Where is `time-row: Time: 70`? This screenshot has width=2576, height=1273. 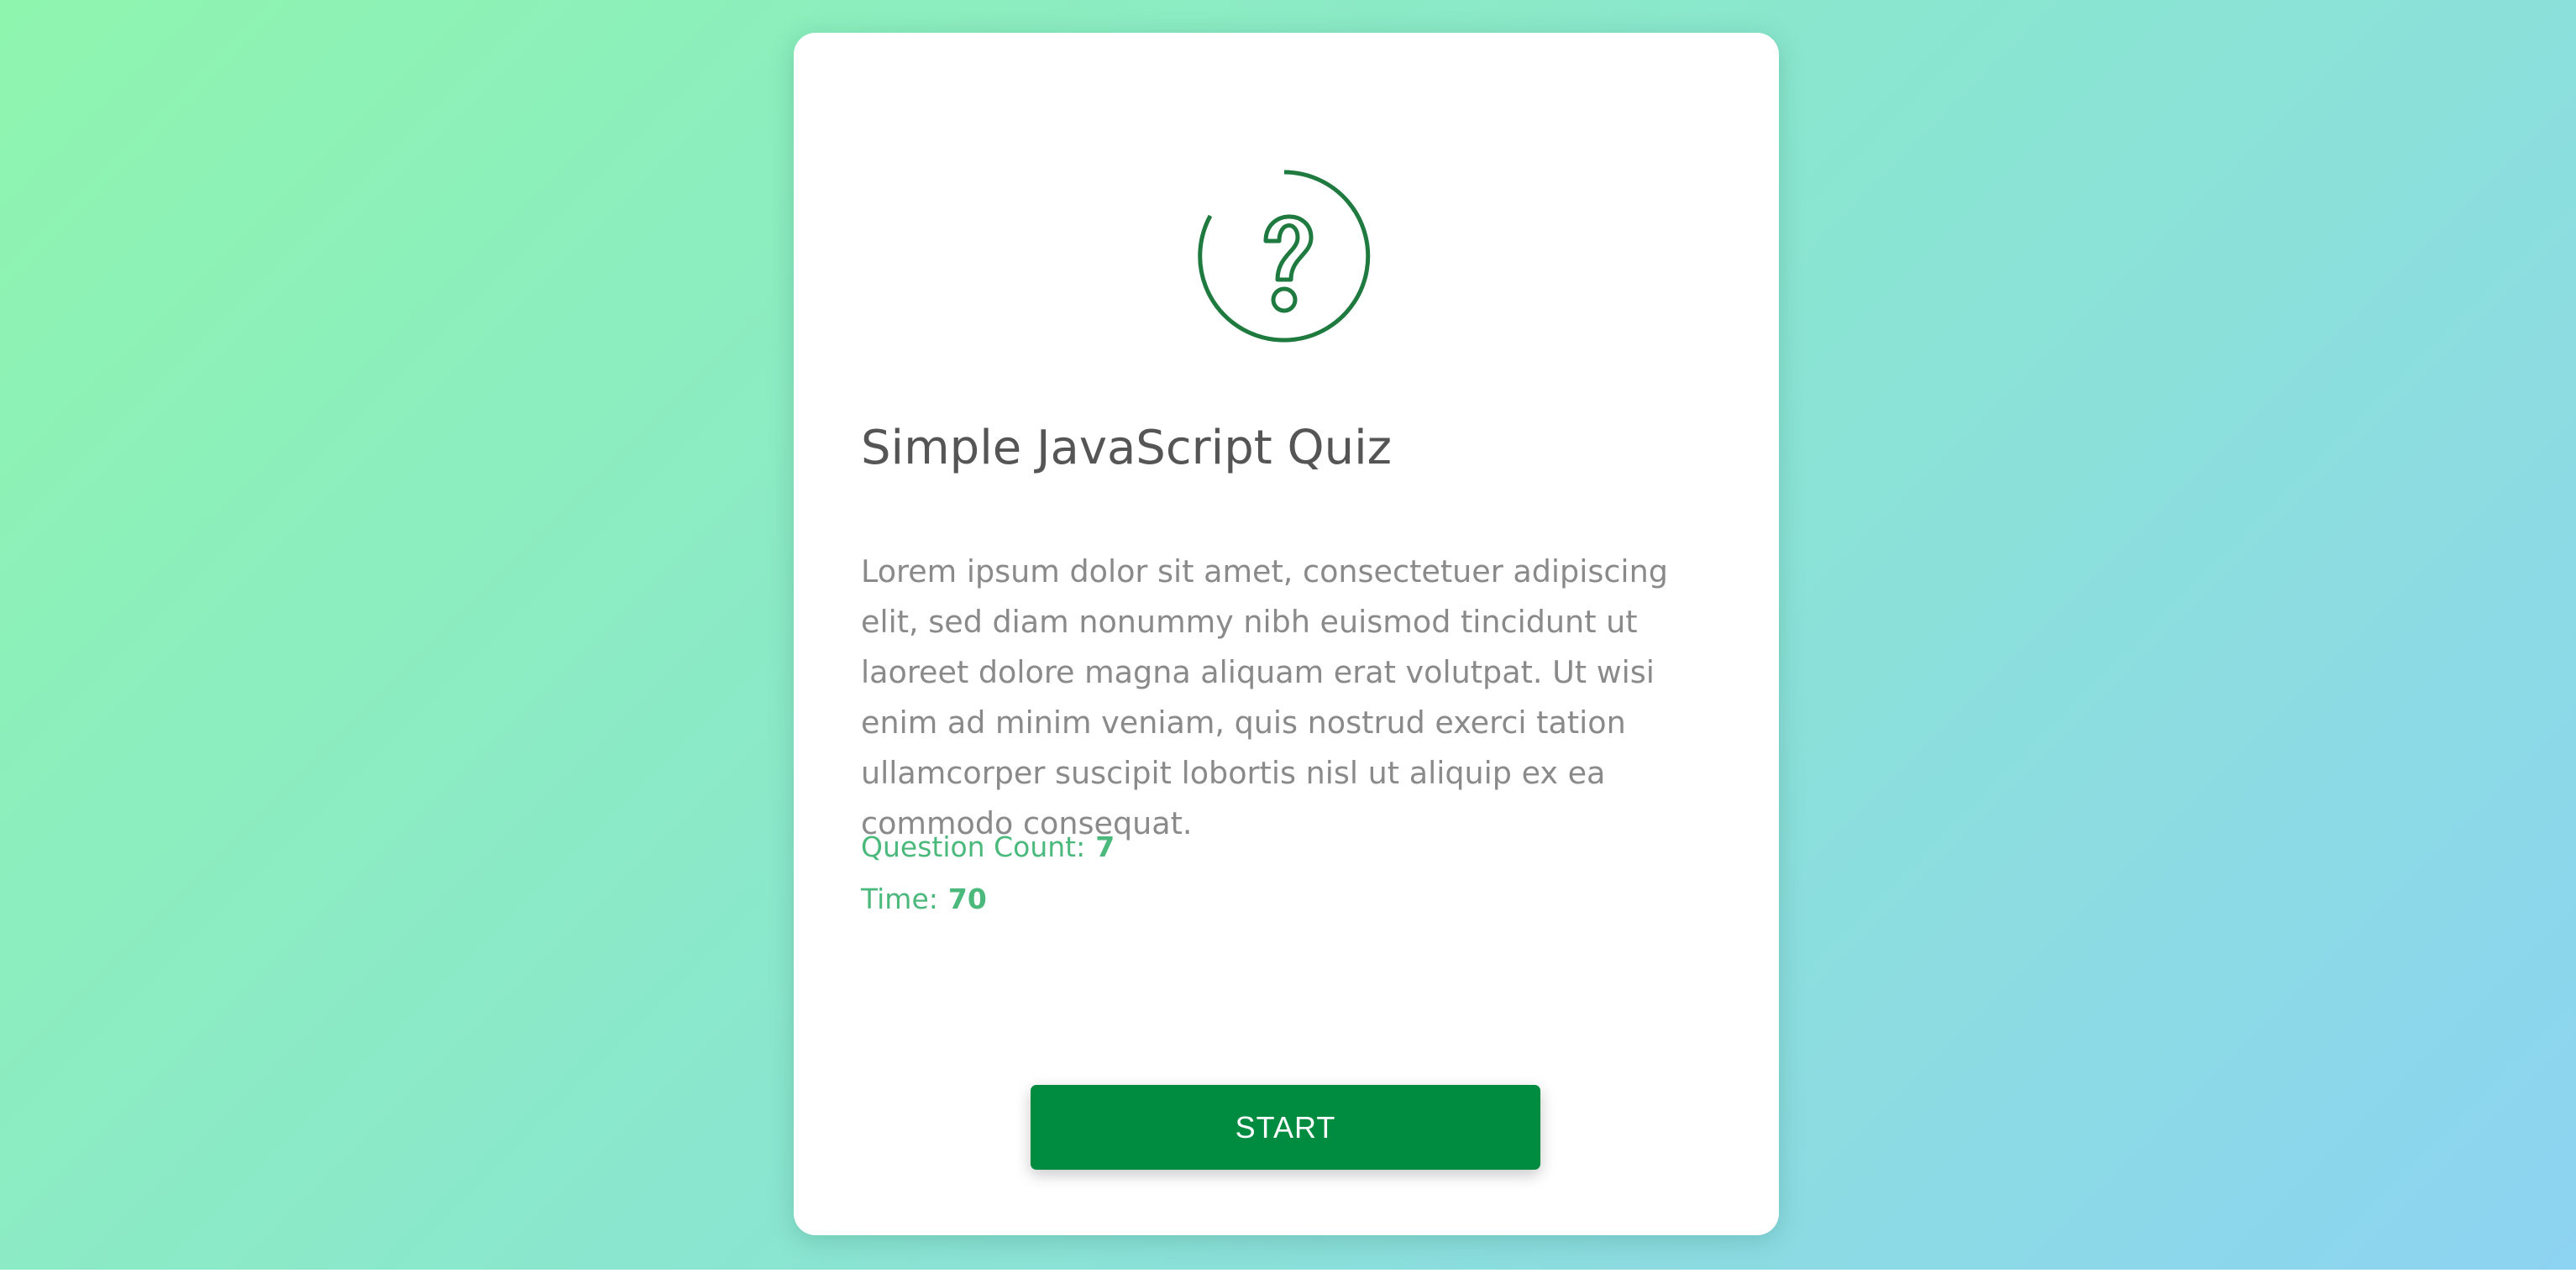 time-row: Time: 70 is located at coordinates (924, 899).